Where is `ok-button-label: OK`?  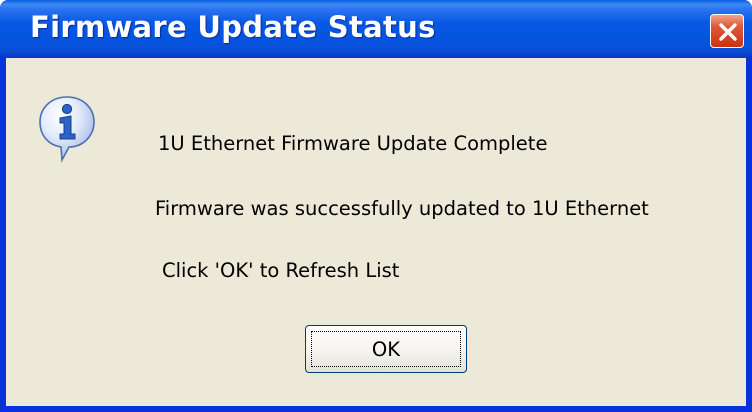 ok-button-label: OK is located at coordinates (386, 349).